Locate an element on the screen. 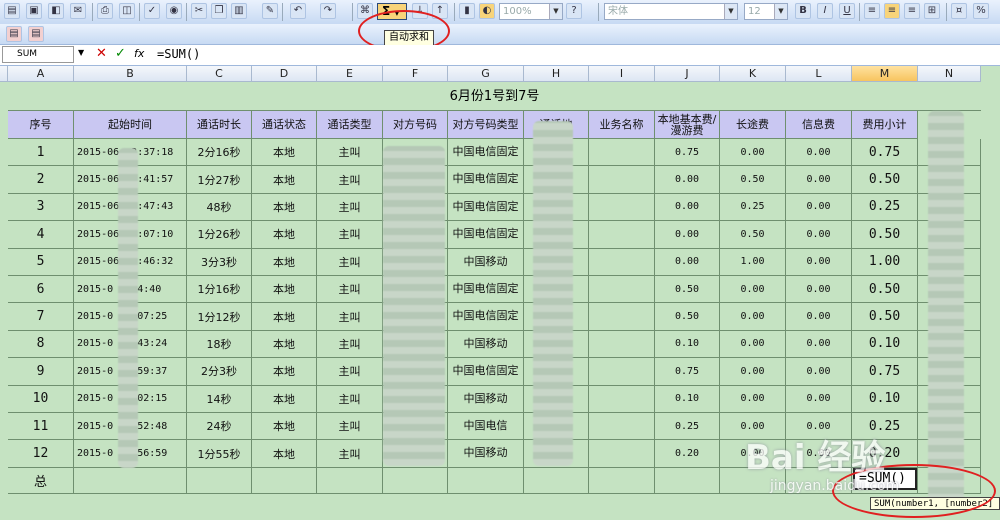 This screenshot has height=520, width=1000. header-cell: 长途费 is located at coordinates (753, 125).